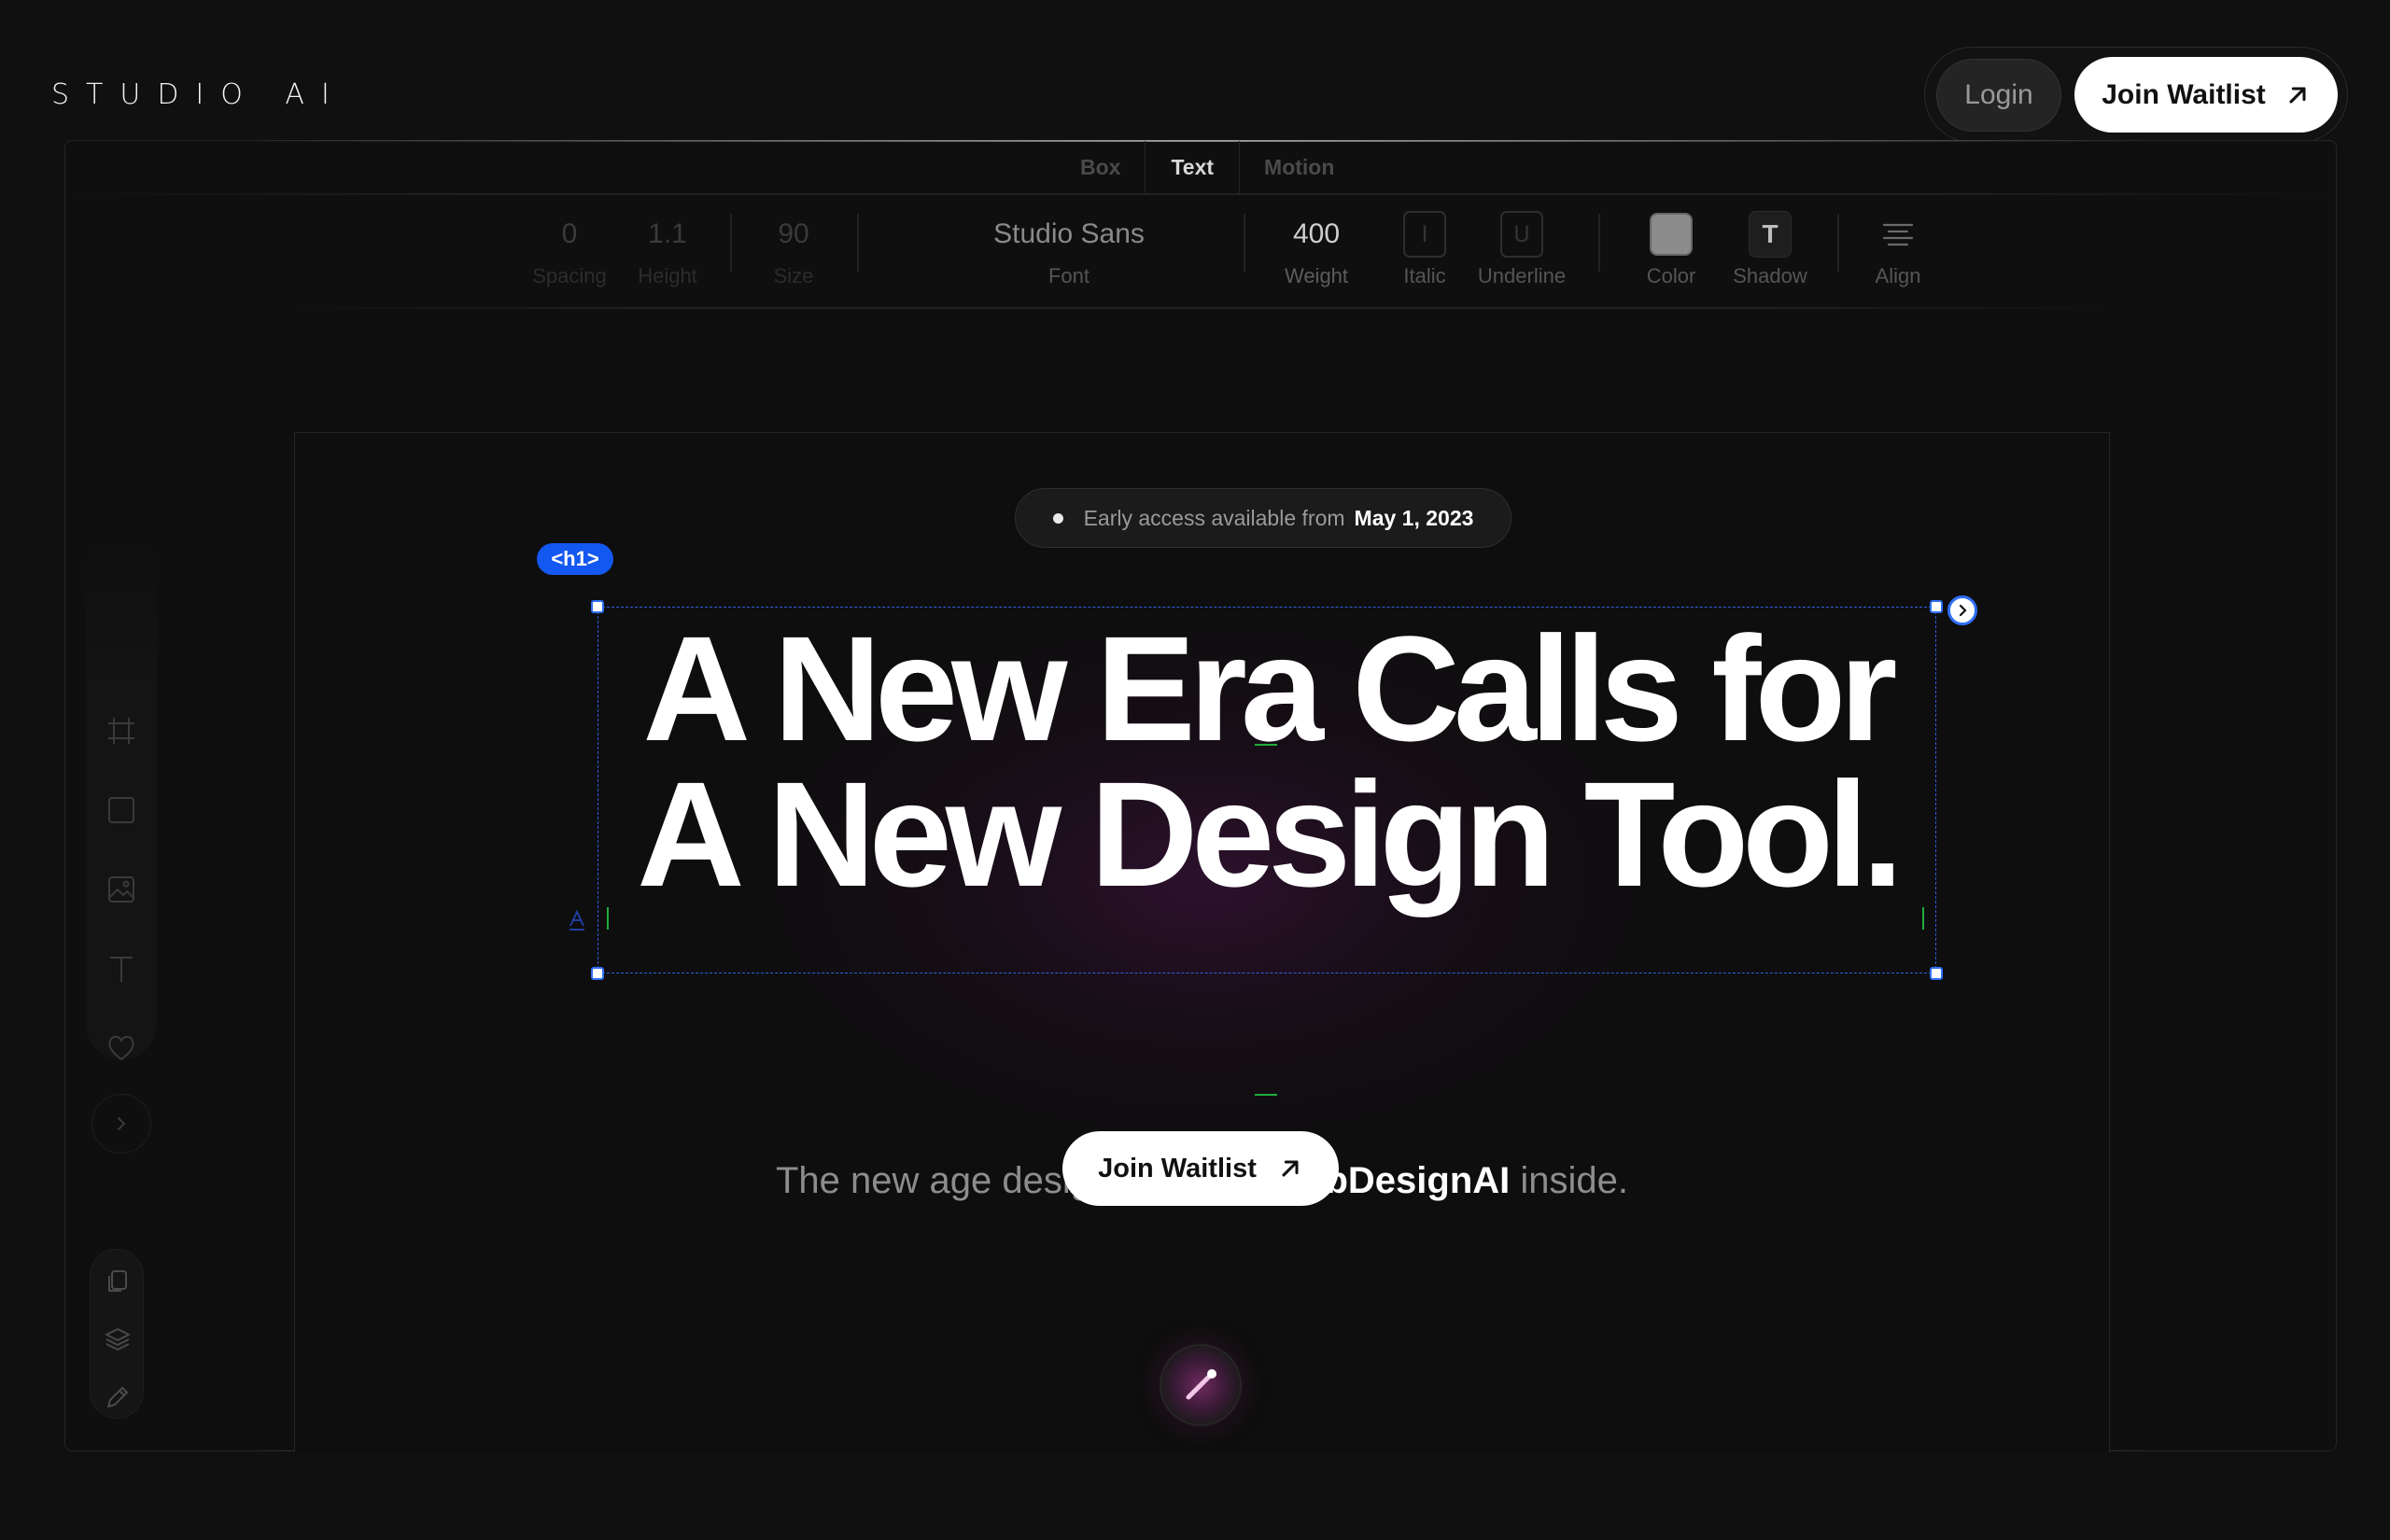  I want to click on size-control: 90 Size, so click(793, 247).